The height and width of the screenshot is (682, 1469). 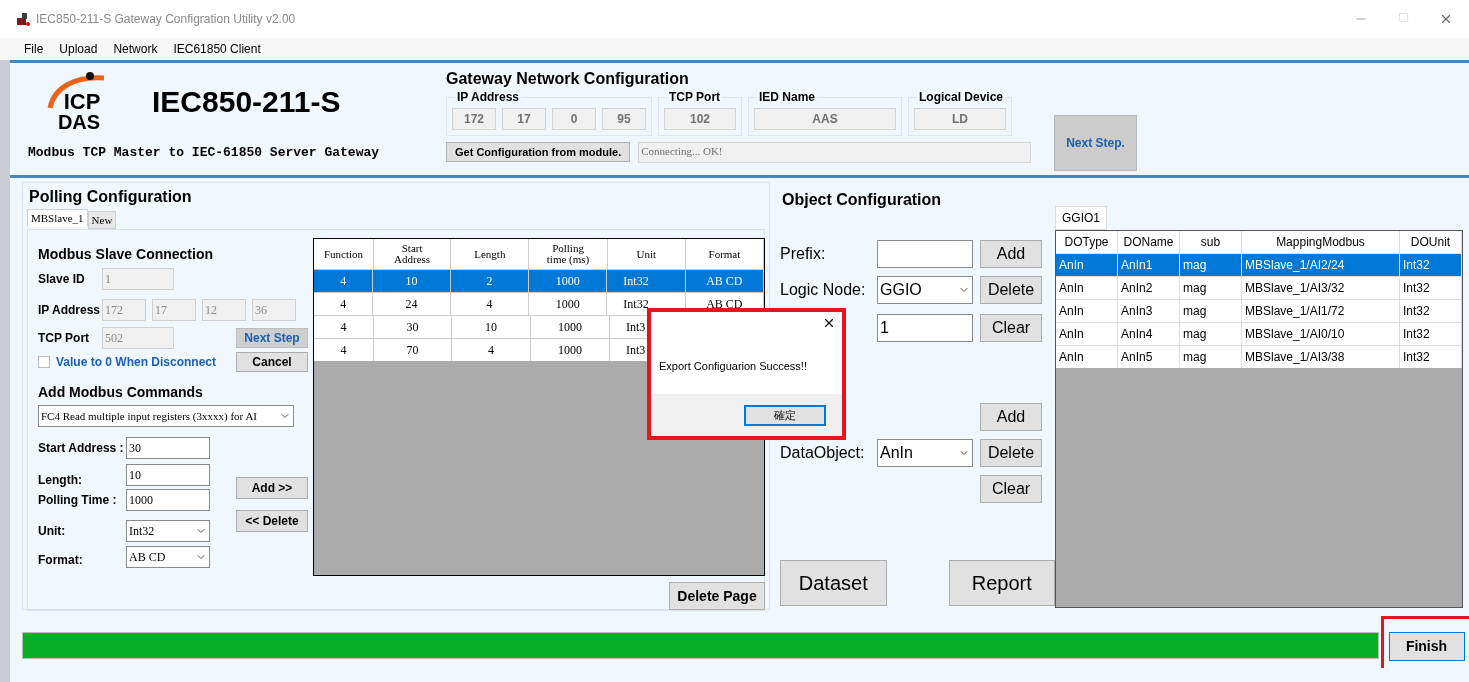 What do you see at coordinates (168, 500) in the screenshot?
I see `polling-time-field: 1000` at bounding box center [168, 500].